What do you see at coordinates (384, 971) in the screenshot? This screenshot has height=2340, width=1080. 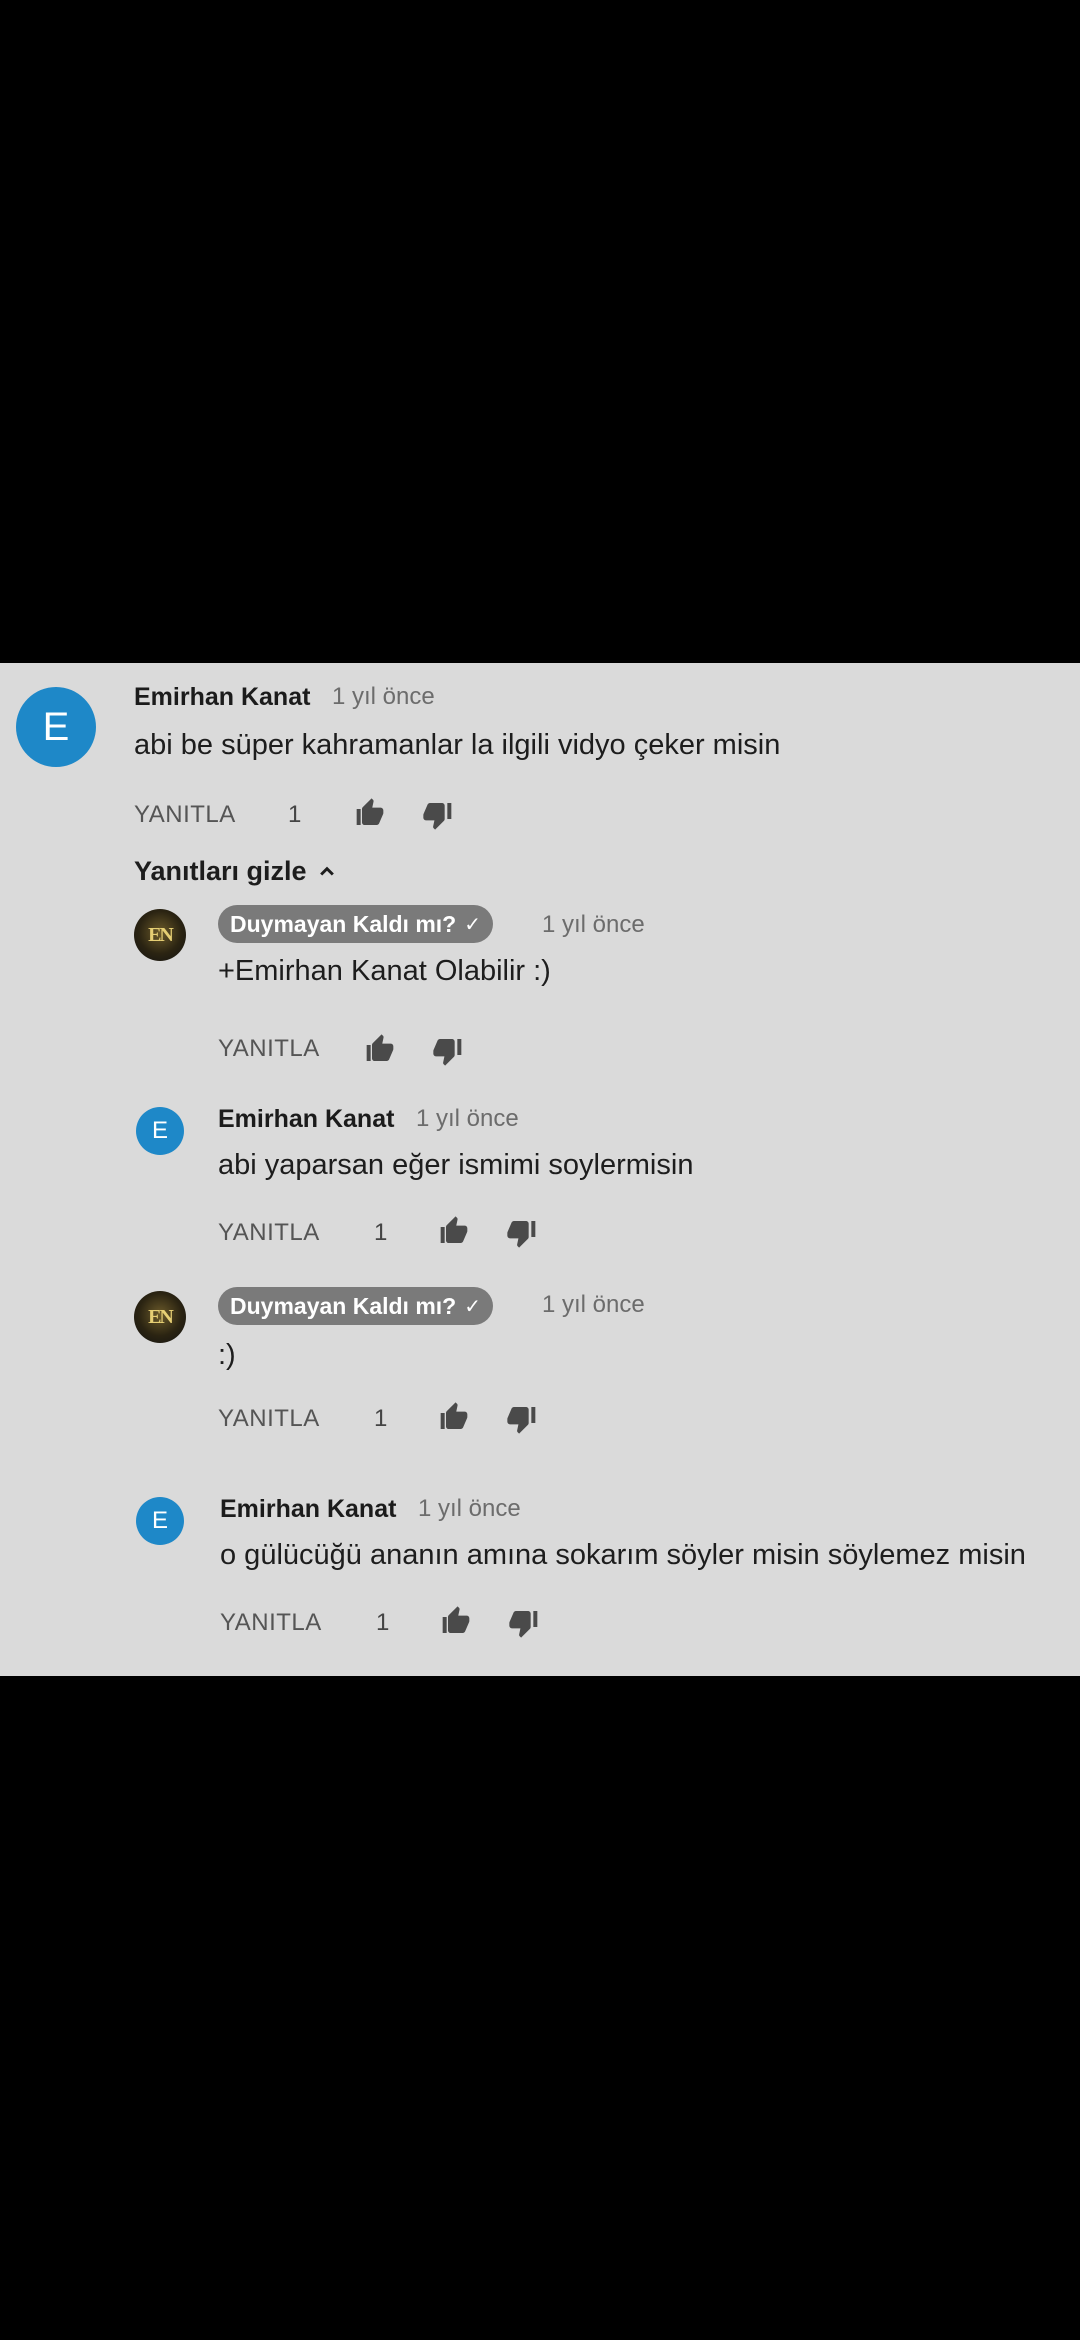 I see `comment-text: +Emirhan Kanat Olabilir :)` at bounding box center [384, 971].